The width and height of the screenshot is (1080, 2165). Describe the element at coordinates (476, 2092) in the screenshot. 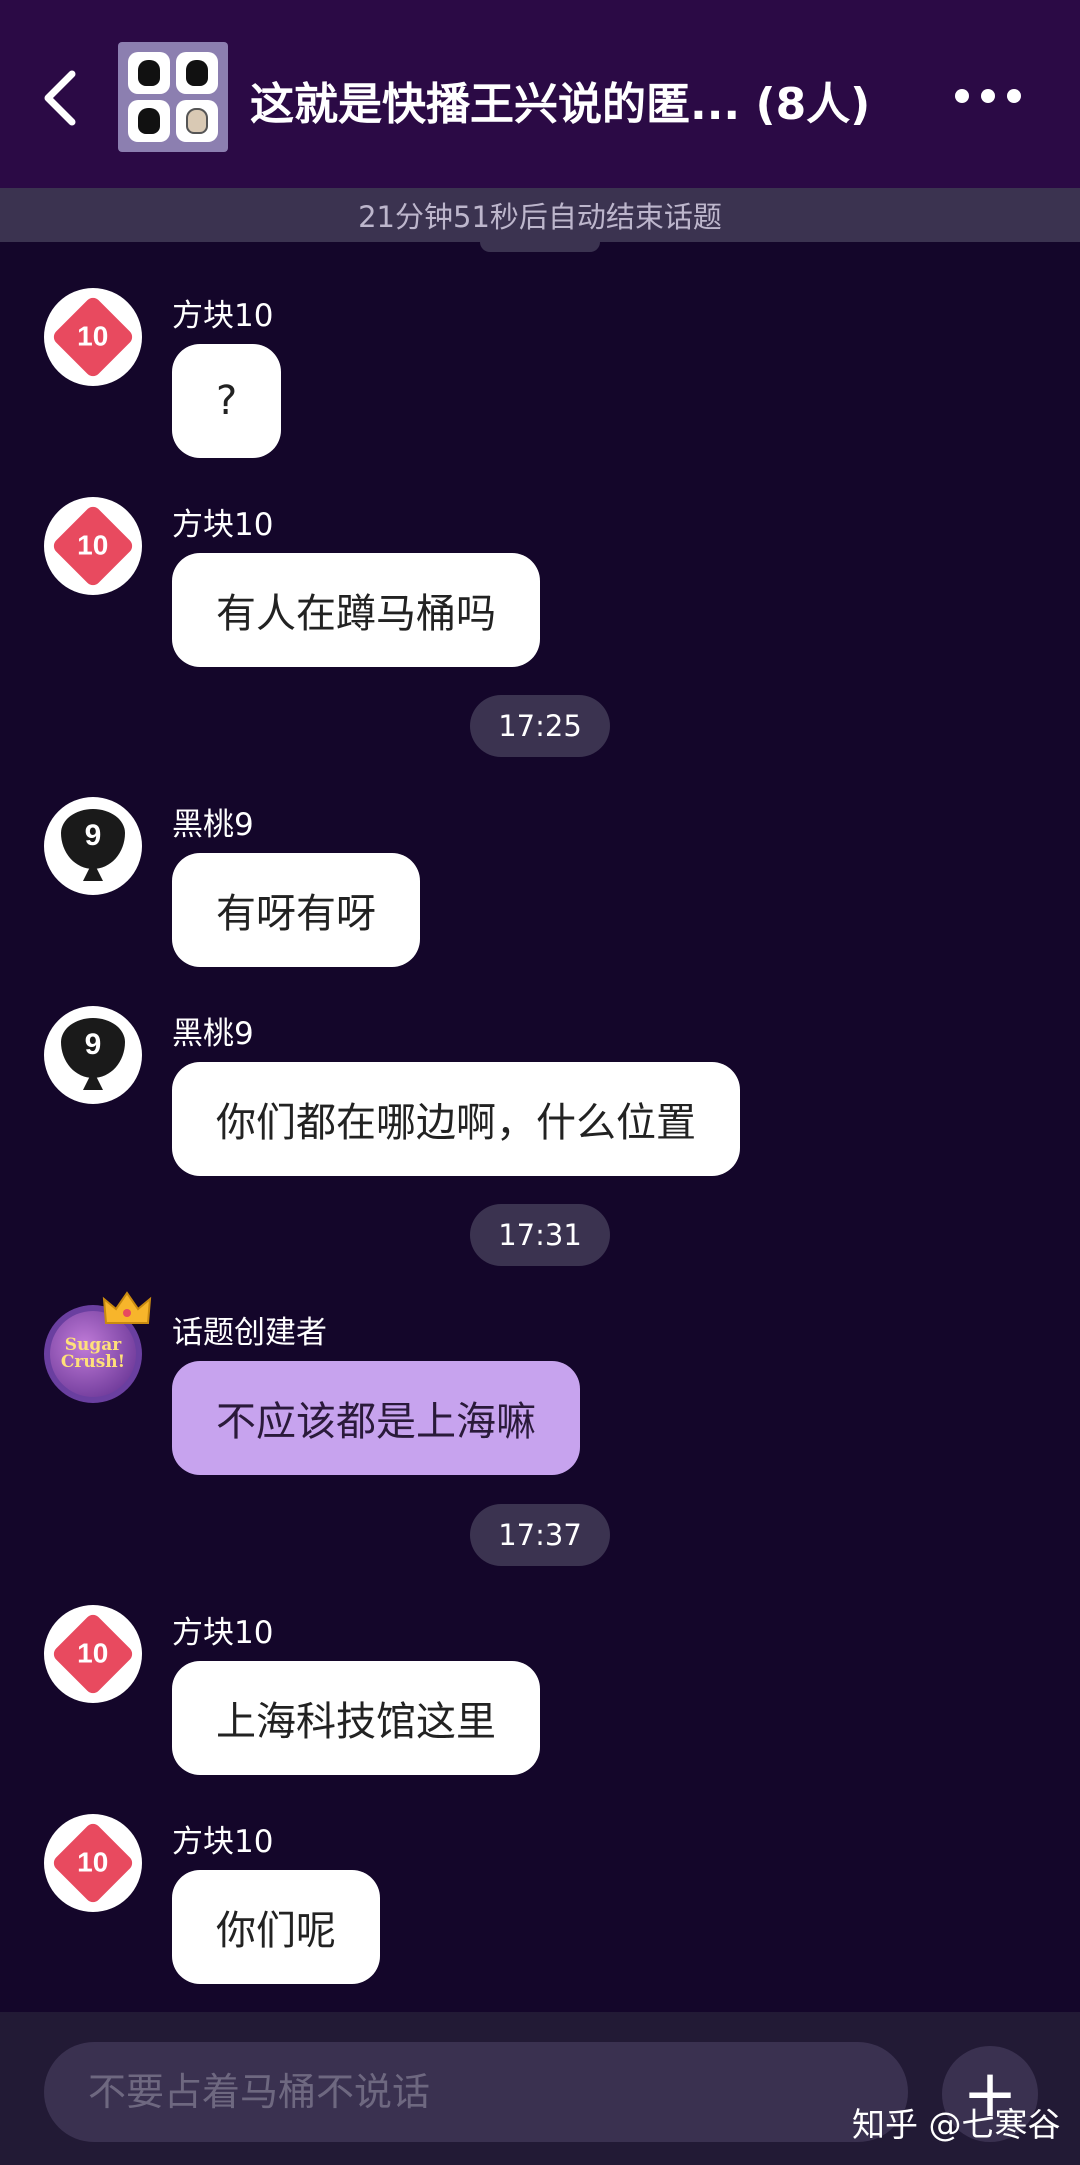

I see `message-input` at that location.